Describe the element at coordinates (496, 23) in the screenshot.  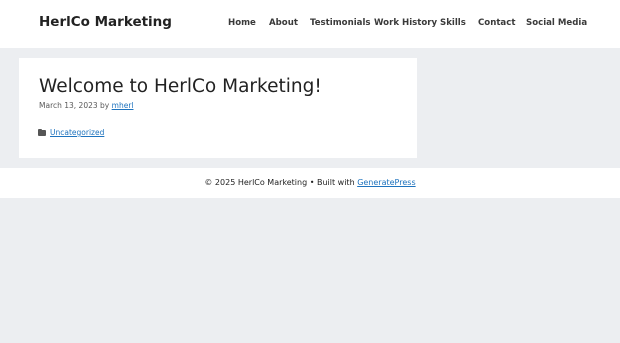
I see `nav-item-contact: Contact` at that location.